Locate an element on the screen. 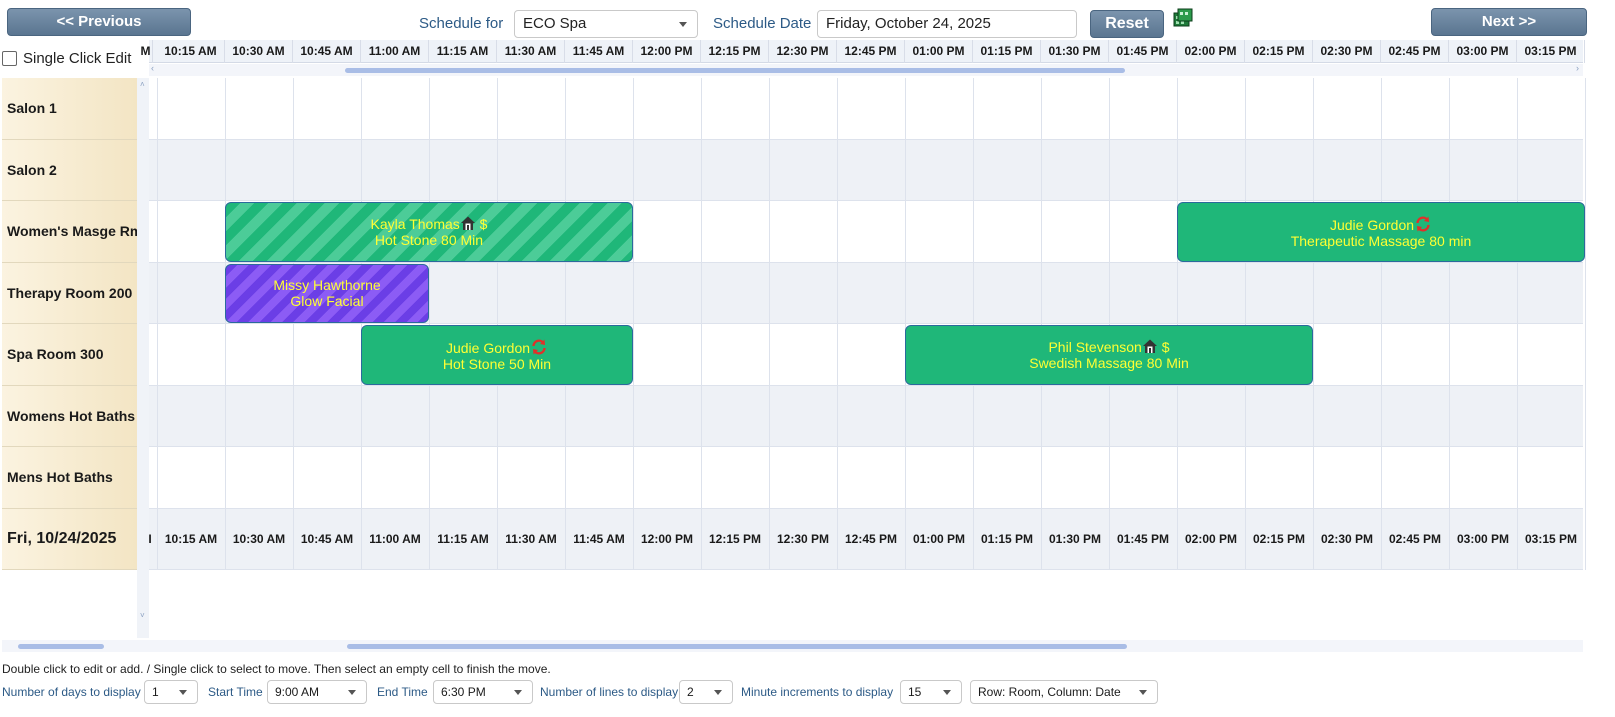 Image resolution: width=1615 pixels, height=717 pixels. appointment-service: Hot Stone 50 Min is located at coordinates (497, 363).